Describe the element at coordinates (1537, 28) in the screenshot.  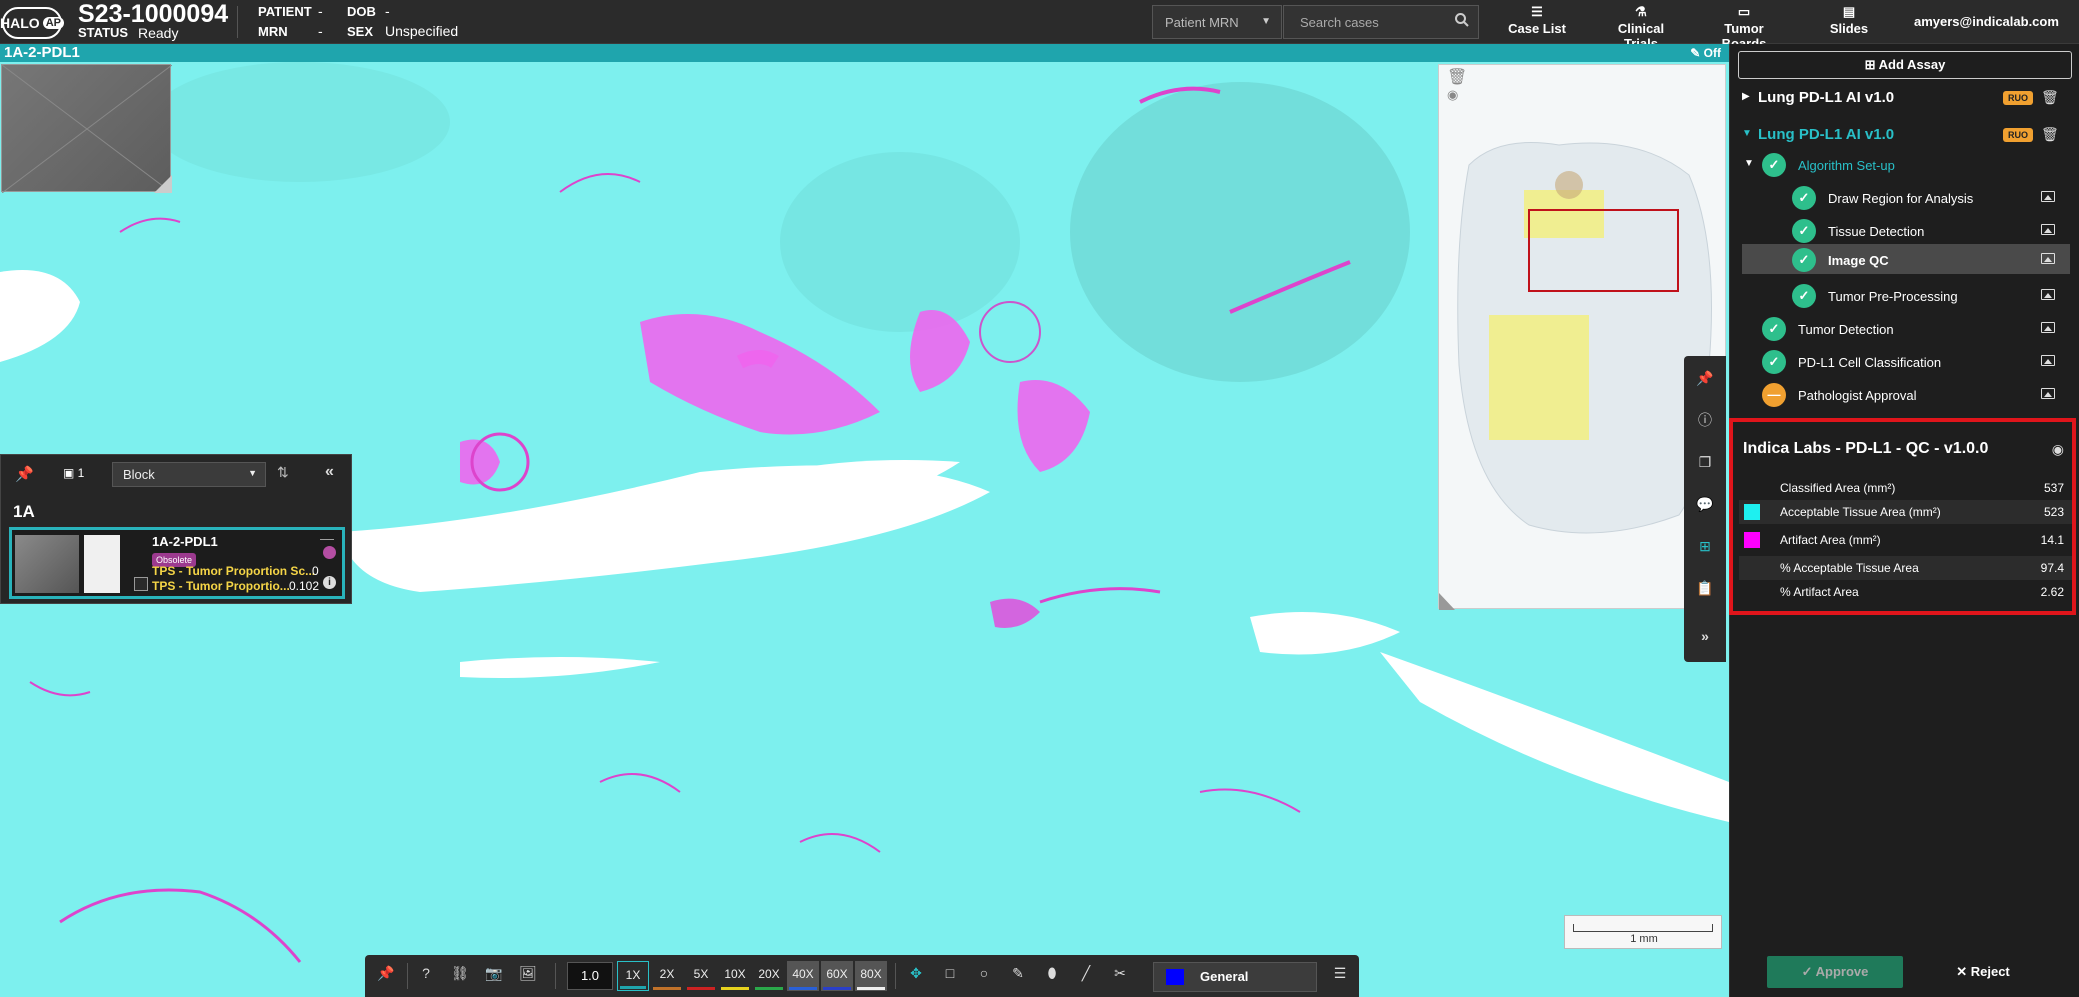
I see `nav-label: Case List` at that location.